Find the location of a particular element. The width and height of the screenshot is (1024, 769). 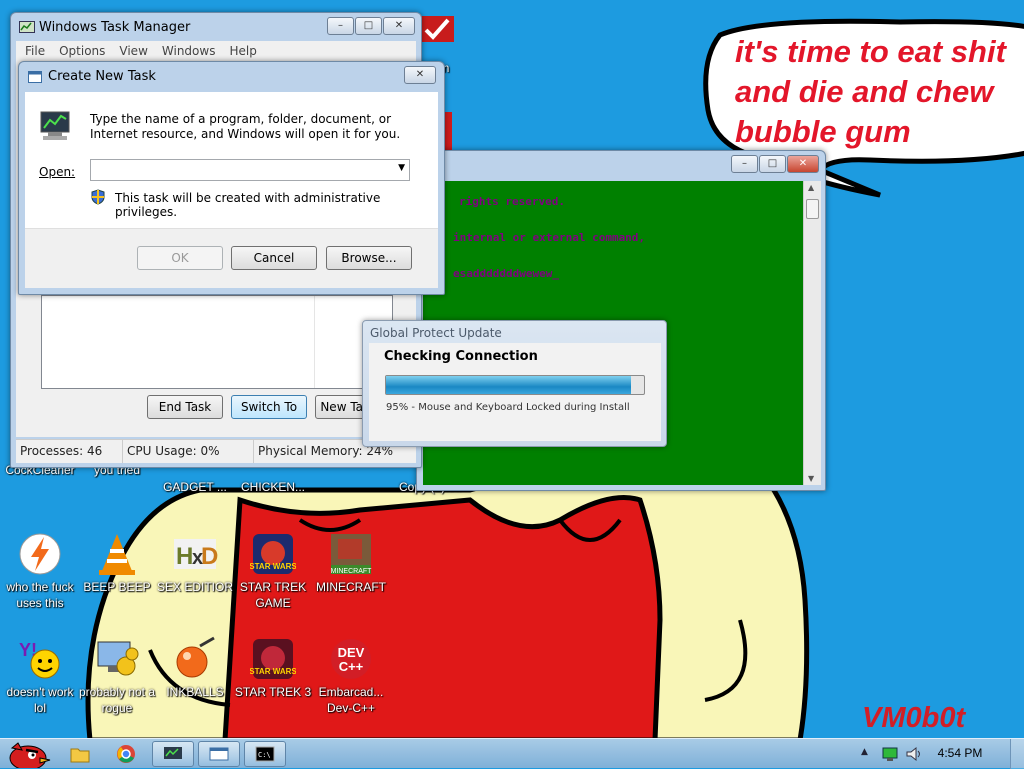

cancel-button: Cancel is located at coordinates (274, 258).